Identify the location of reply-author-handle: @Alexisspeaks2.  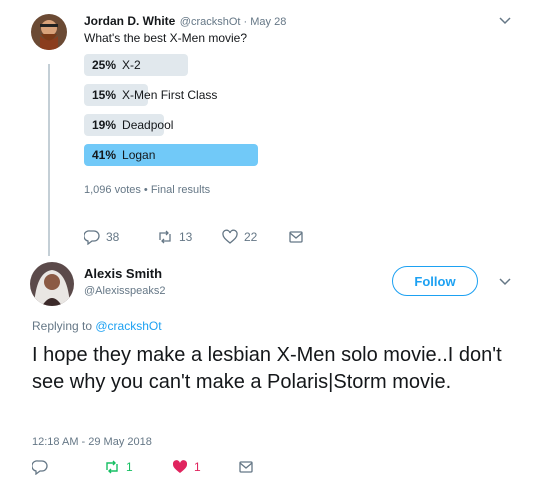
(124, 291).